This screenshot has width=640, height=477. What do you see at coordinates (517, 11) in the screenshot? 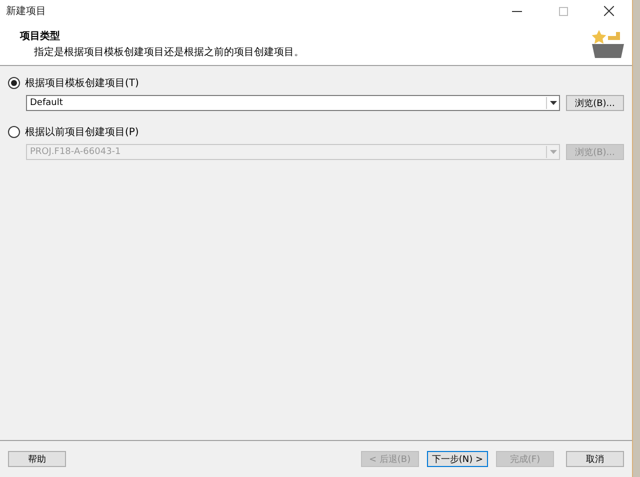
I see `minimize-icon` at bounding box center [517, 11].